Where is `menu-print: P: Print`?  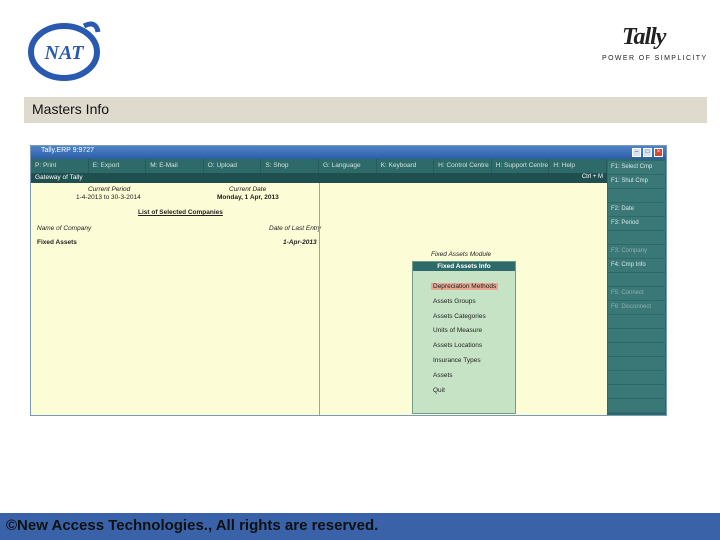 menu-print: P: Print is located at coordinates (60, 166).